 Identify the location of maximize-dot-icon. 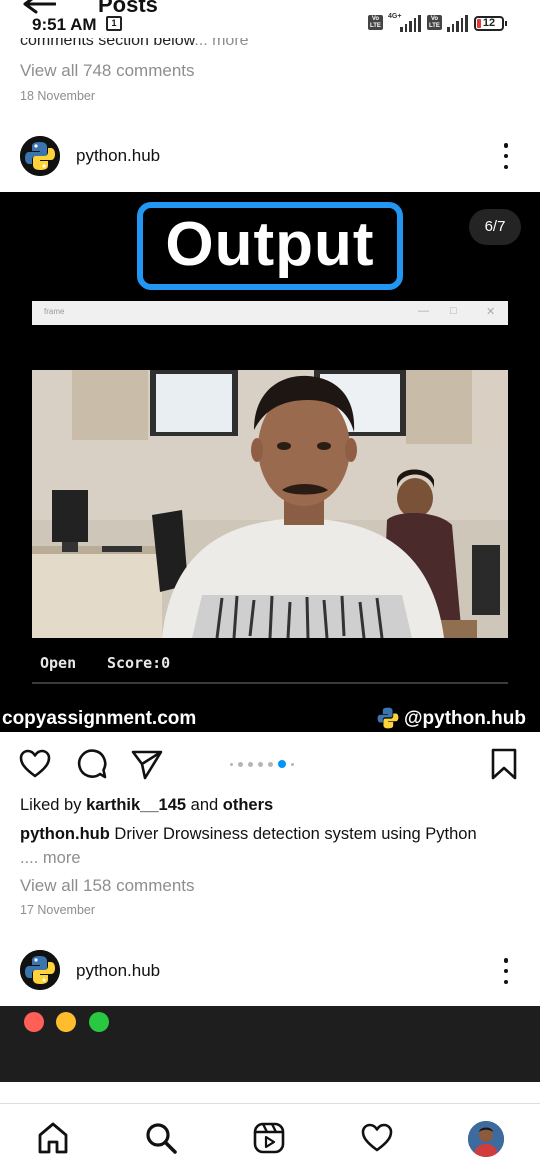
(99, 1022).